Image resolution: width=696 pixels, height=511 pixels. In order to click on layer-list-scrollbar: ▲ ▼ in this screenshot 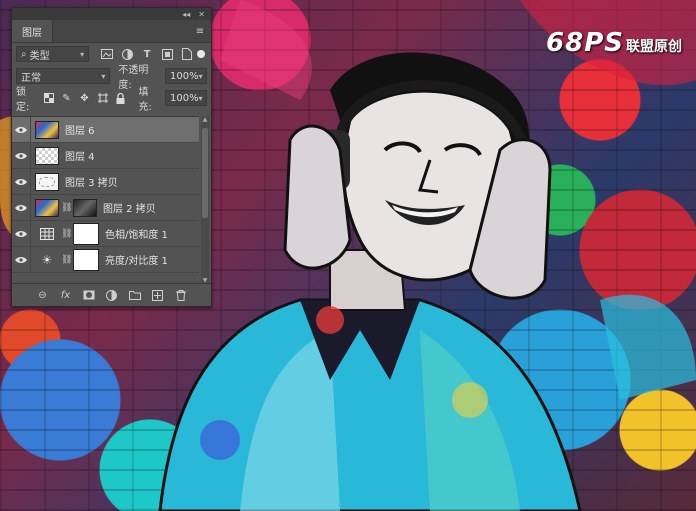, I will do `click(205, 200)`.